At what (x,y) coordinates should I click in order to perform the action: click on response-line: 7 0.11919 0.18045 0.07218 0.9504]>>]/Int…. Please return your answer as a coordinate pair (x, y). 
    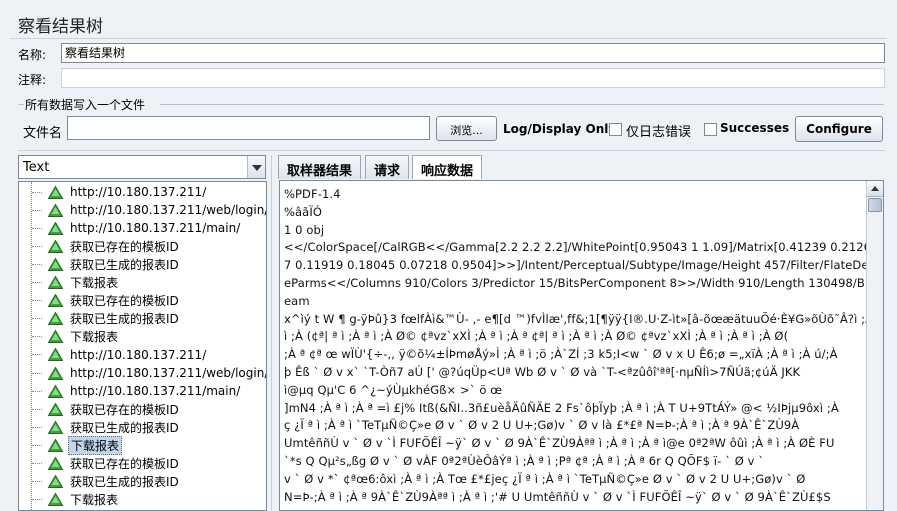
    Looking at the image, I should click on (584, 265).